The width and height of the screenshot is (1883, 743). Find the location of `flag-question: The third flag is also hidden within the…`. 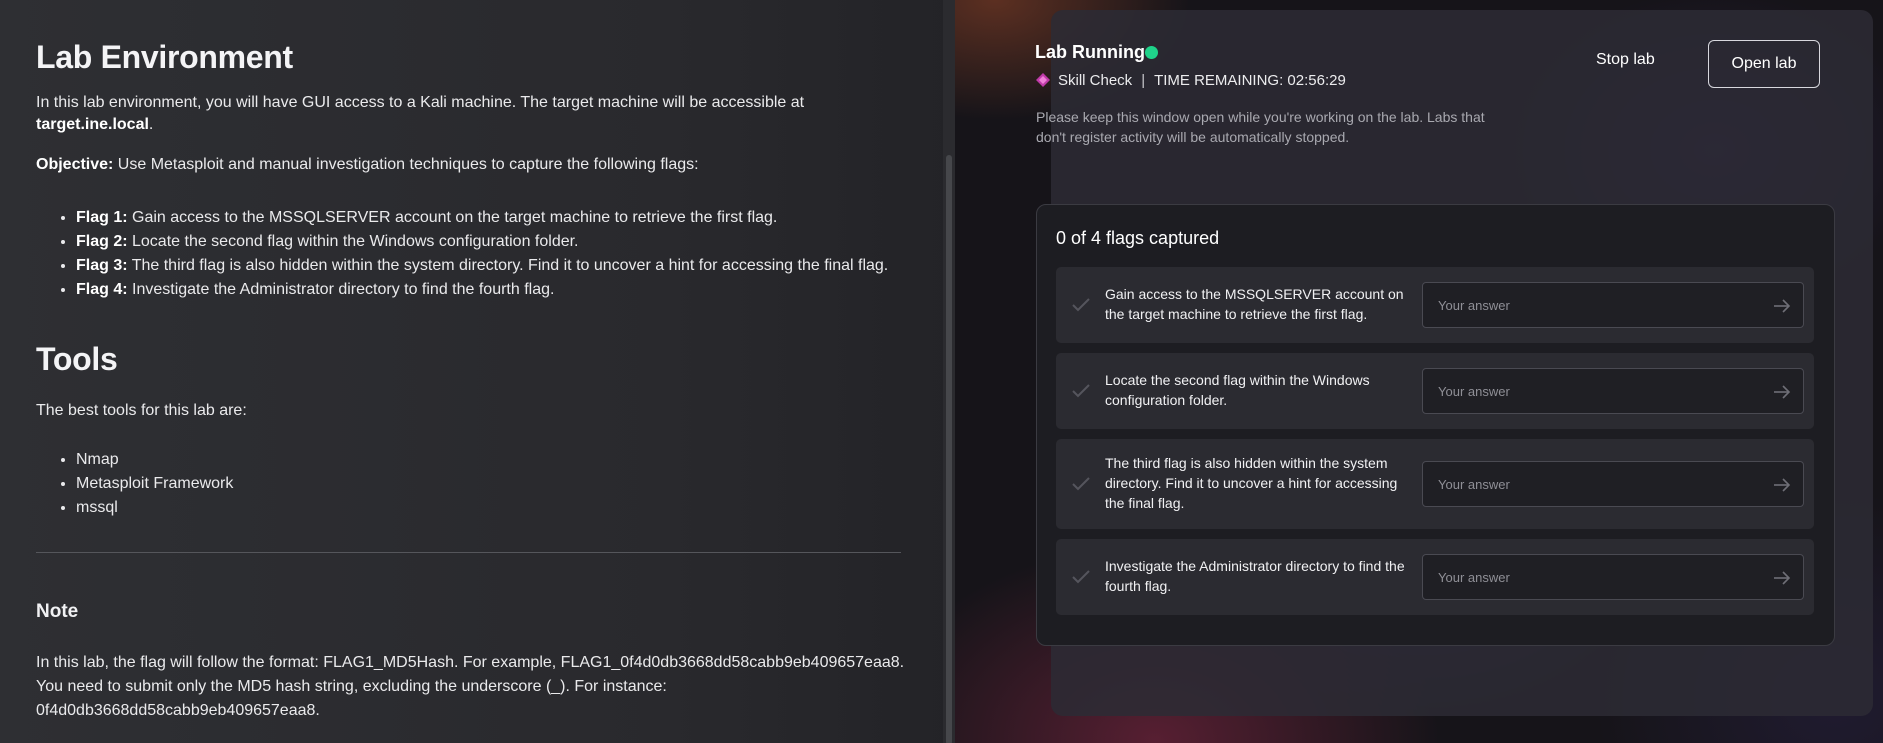

flag-question: The third flag is also hidden within the… is located at coordinates (1251, 483).